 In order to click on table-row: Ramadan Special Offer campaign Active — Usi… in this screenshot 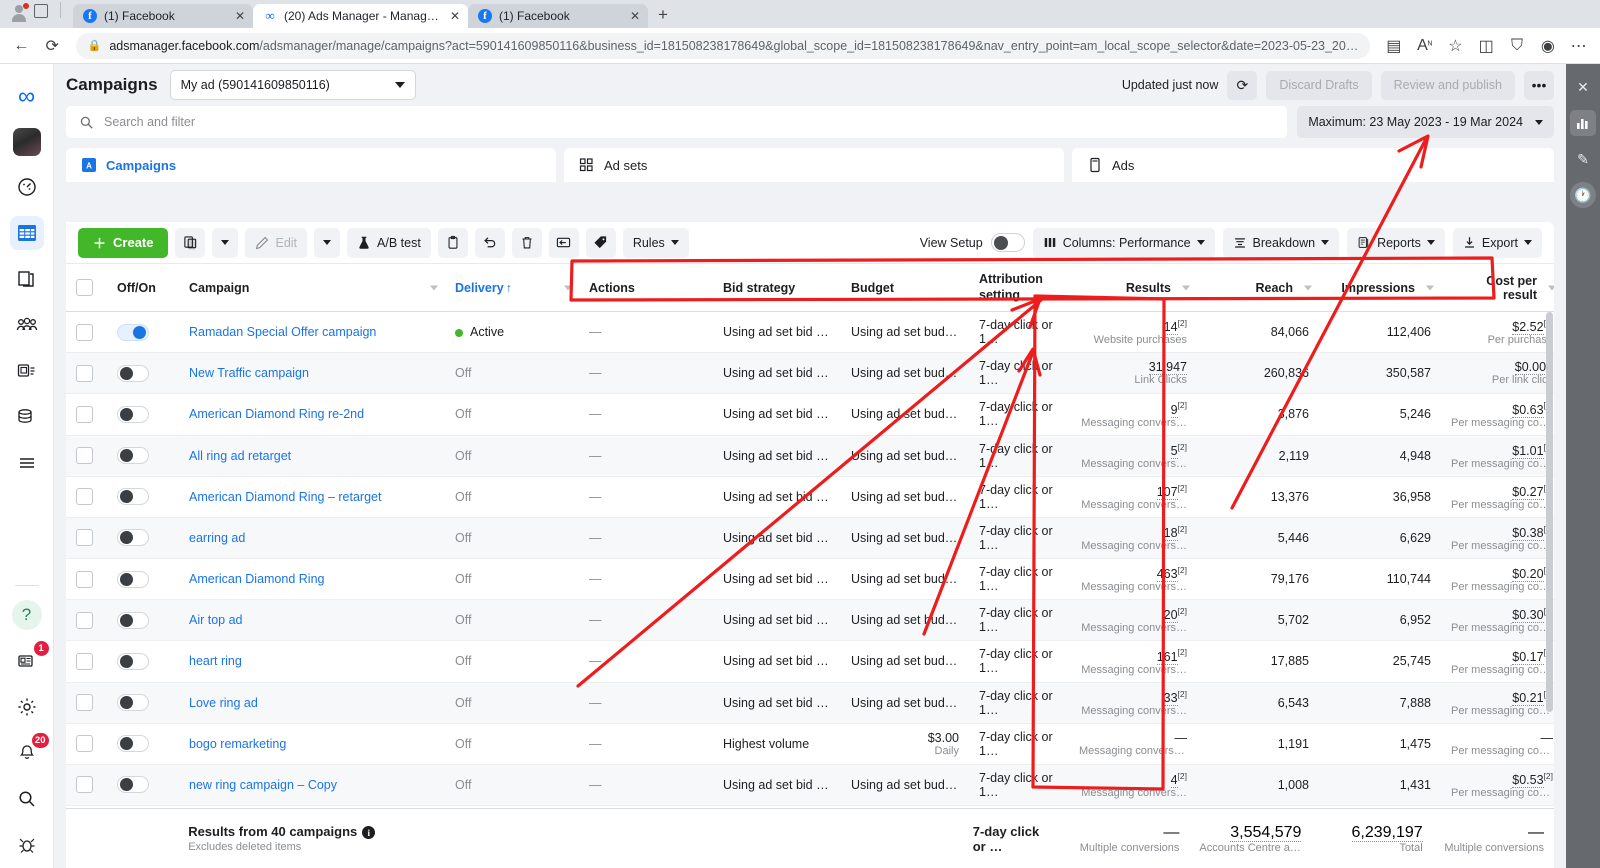, I will do `click(810, 332)`.